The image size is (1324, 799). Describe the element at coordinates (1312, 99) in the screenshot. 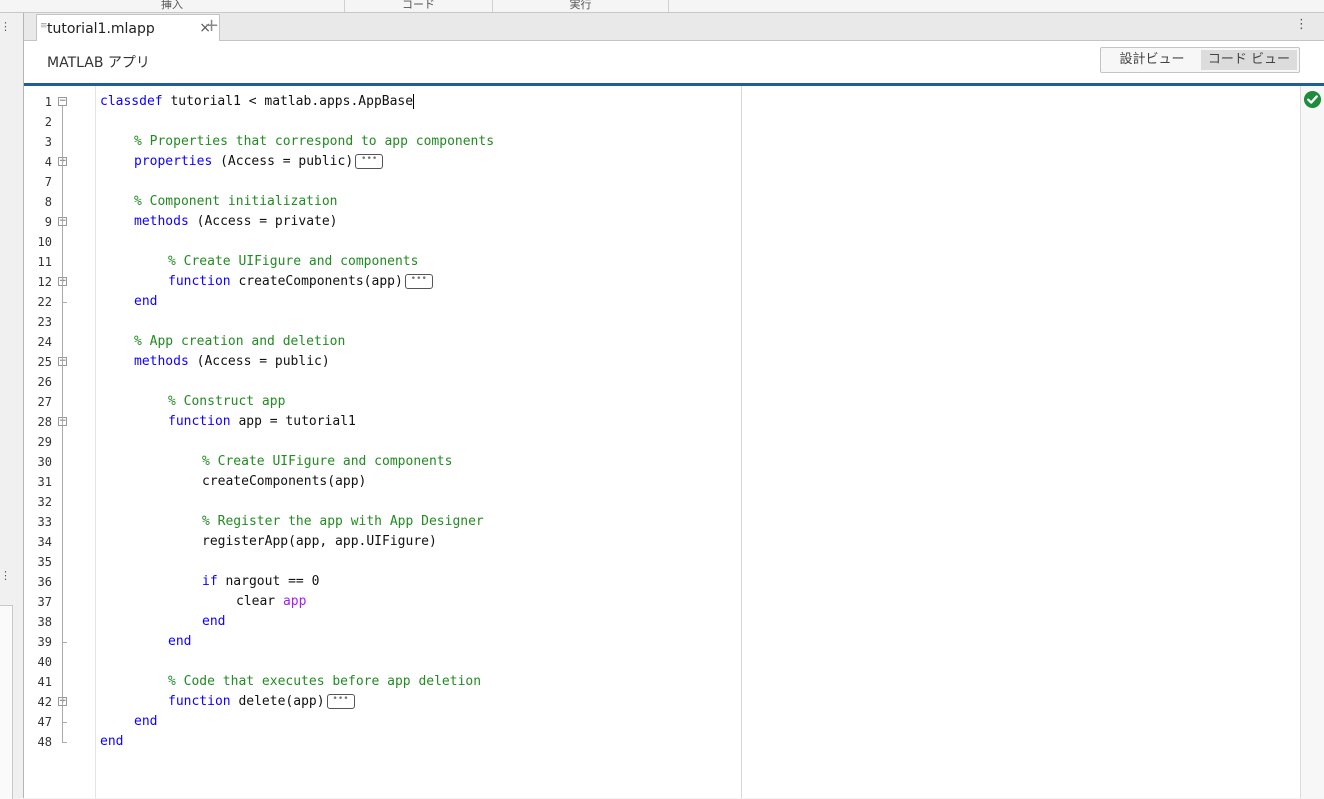

I see `check-circle-icon` at that location.